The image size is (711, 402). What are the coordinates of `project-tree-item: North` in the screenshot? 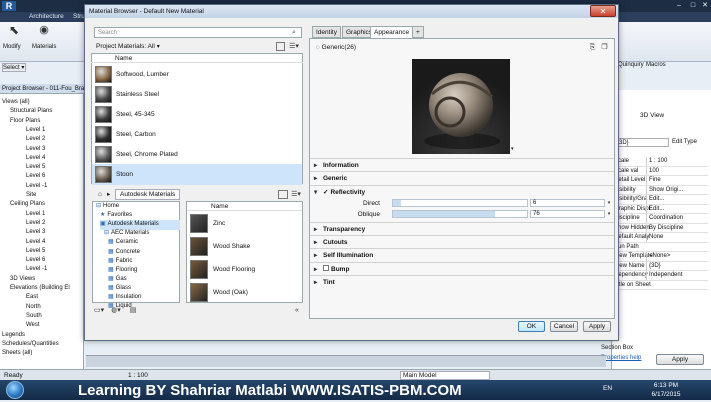 It's located at (33, 307).